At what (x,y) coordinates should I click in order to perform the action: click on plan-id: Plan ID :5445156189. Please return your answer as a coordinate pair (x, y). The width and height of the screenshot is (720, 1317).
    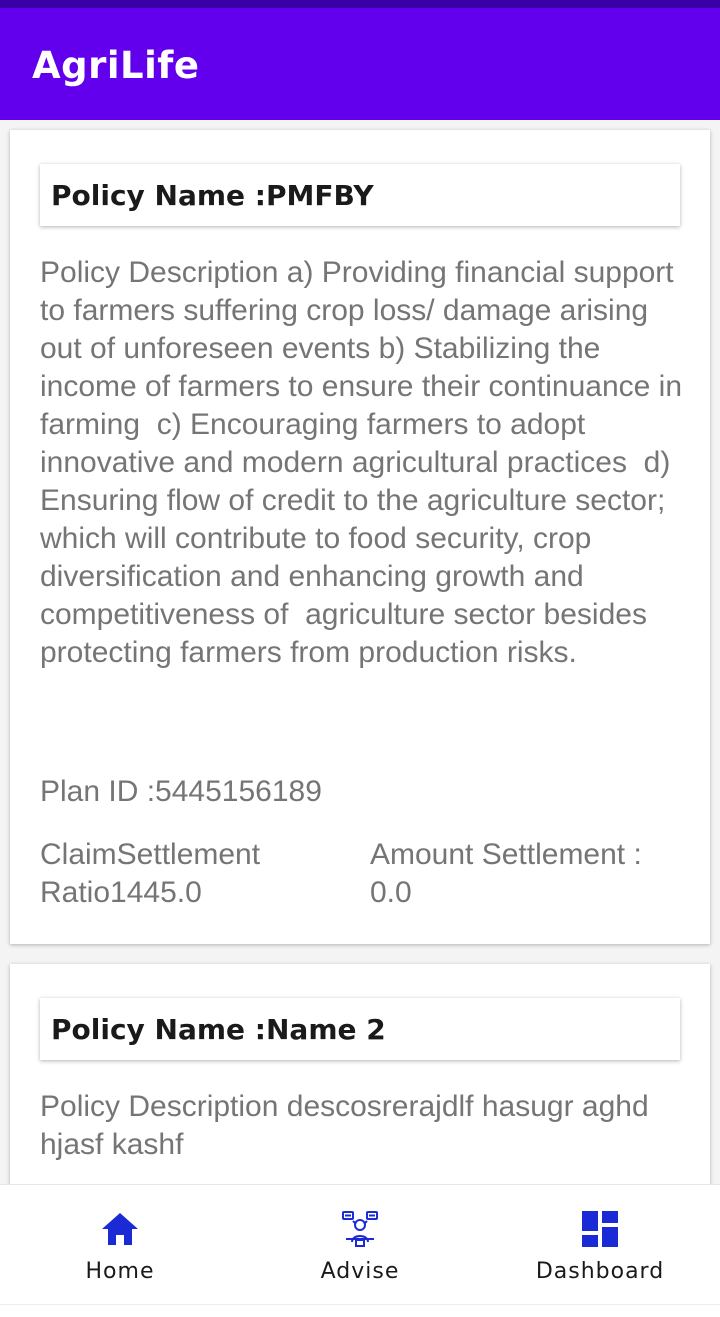
    Looking at the image, I should click on (181, 791).